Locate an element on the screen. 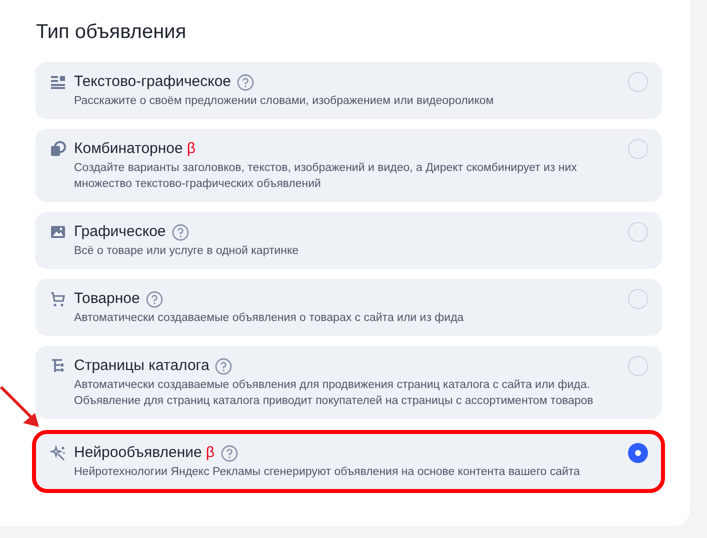 The height and width of the screenshot is (538, 707). option-description: Нейротехнологии Яндекс Рекламы сгенерируют объявления на основе контента вашего сайта is located at coordinates (327, 472).